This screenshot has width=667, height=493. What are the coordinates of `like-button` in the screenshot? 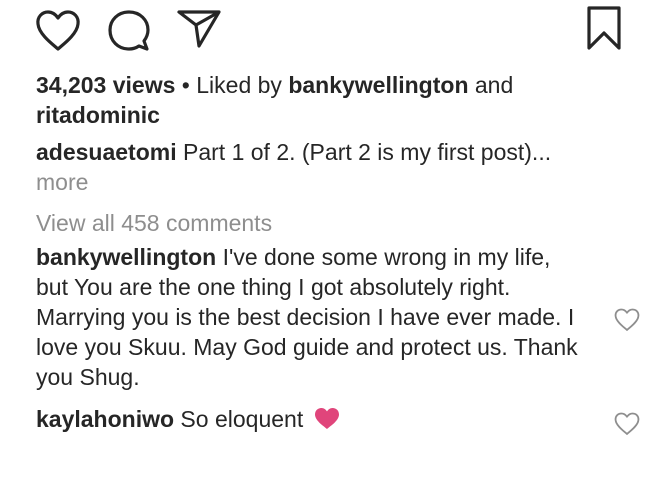 It's located at (58, 31).